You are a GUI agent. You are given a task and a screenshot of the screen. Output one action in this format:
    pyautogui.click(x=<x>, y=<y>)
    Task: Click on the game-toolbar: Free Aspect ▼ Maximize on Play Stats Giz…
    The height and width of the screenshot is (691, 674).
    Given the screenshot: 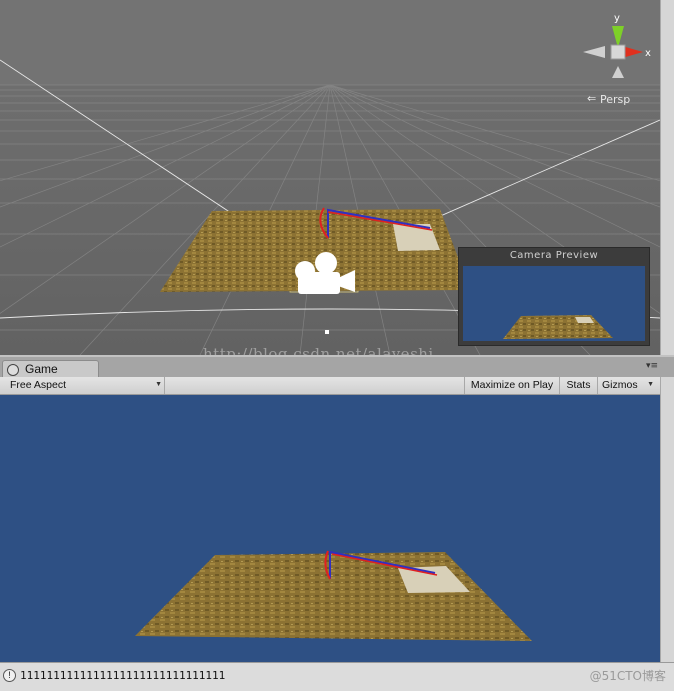 What is the action you would take?
    pyautogui.click(x=330, y=386)
    